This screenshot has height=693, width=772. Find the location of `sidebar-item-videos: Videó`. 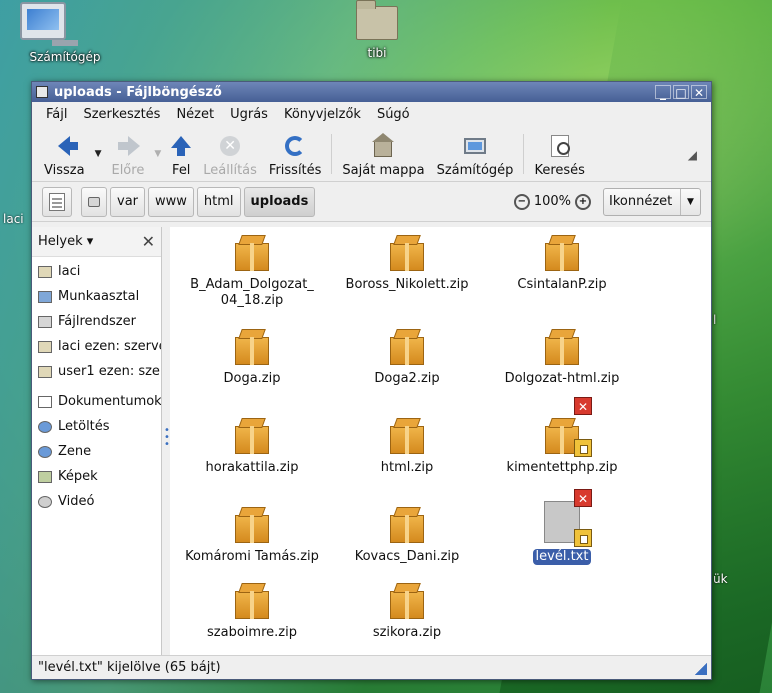

sidebar-item-videos: Videó is located at coordinates (96, 501).